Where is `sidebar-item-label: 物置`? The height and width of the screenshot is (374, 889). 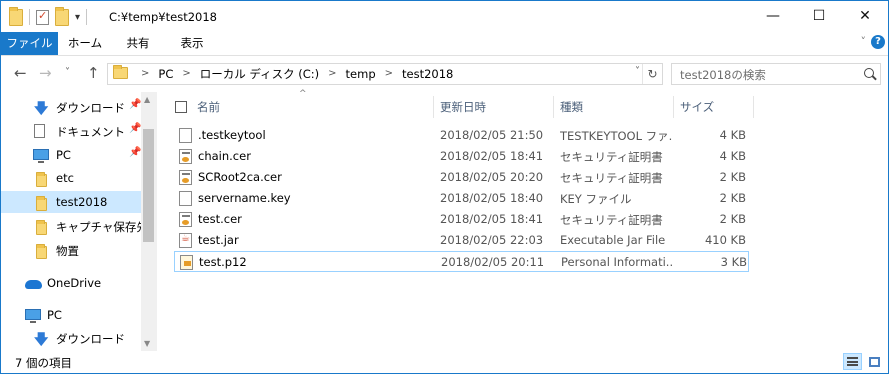 sidebar-item-label: 物置 is located at coordinates (67, 251).